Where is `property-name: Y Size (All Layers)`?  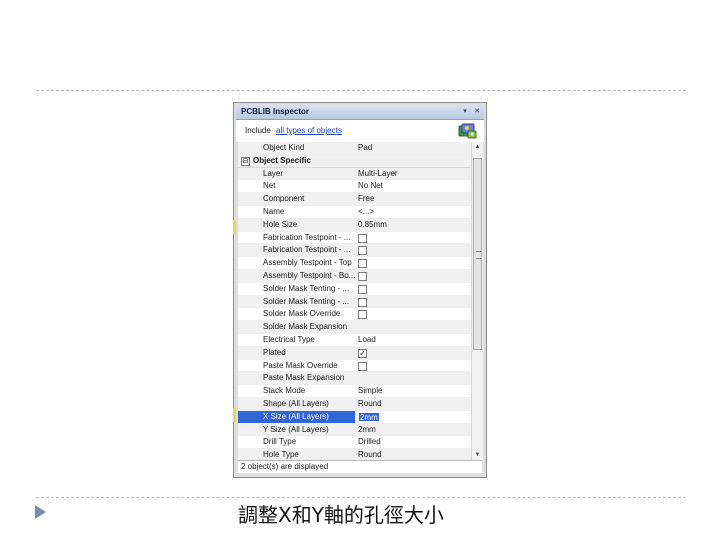 property-name: Y Size (All Layers) is located at coordinates (296, 429).